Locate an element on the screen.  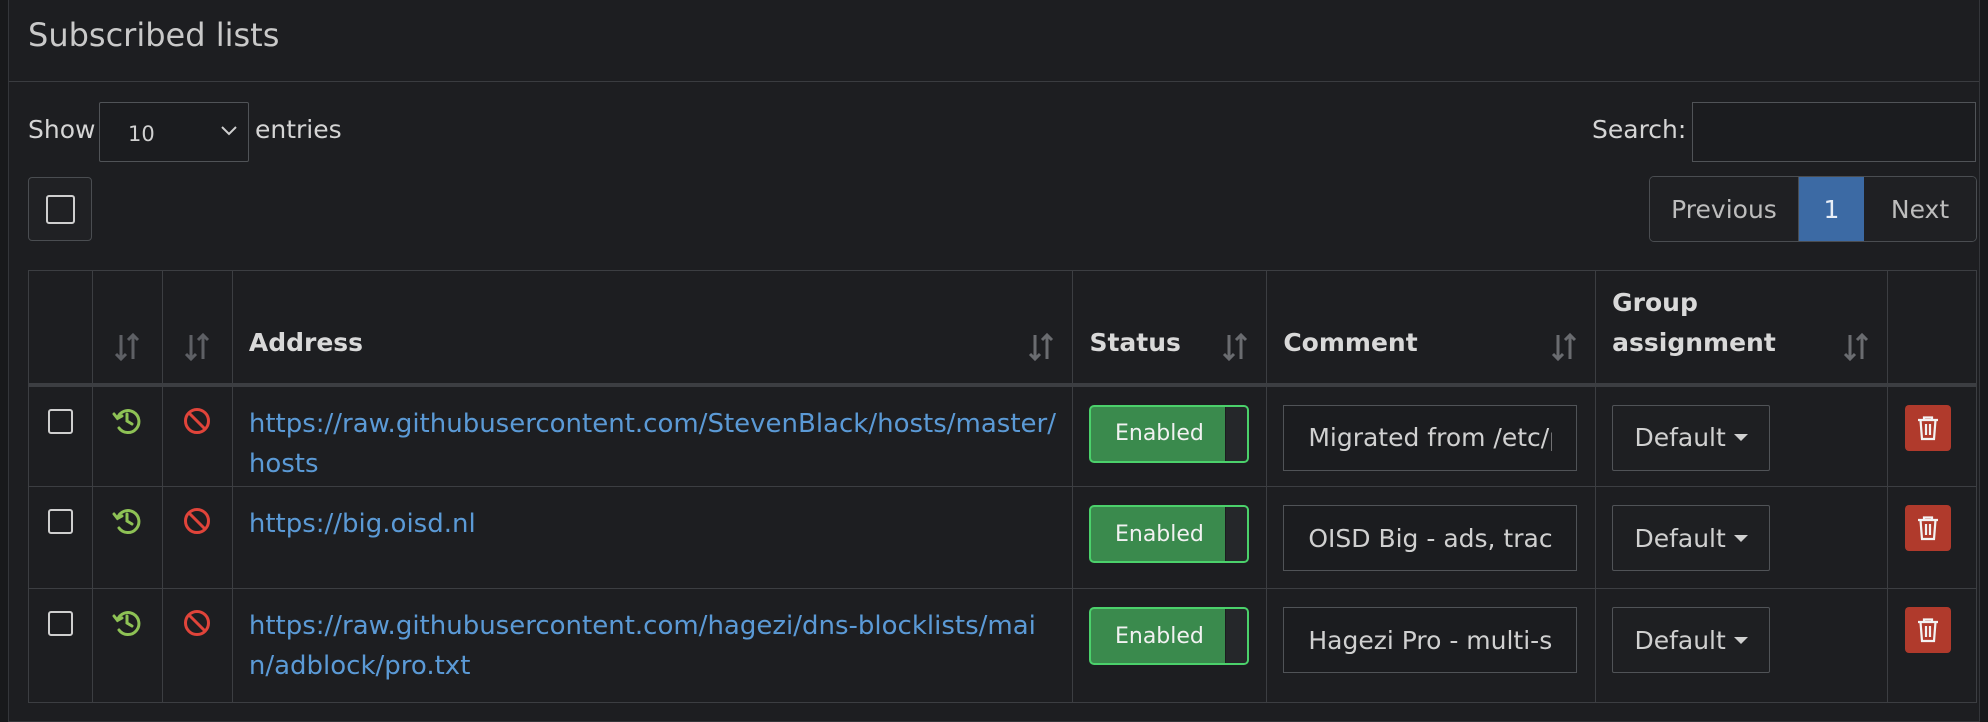
chevron-down-icon is located at coordinates (229, 131).